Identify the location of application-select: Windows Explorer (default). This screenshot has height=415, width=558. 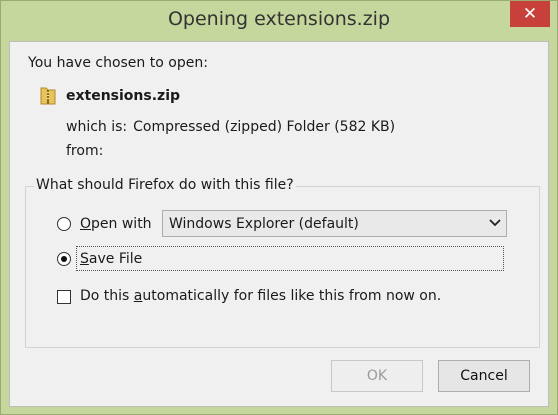
(334, 223).